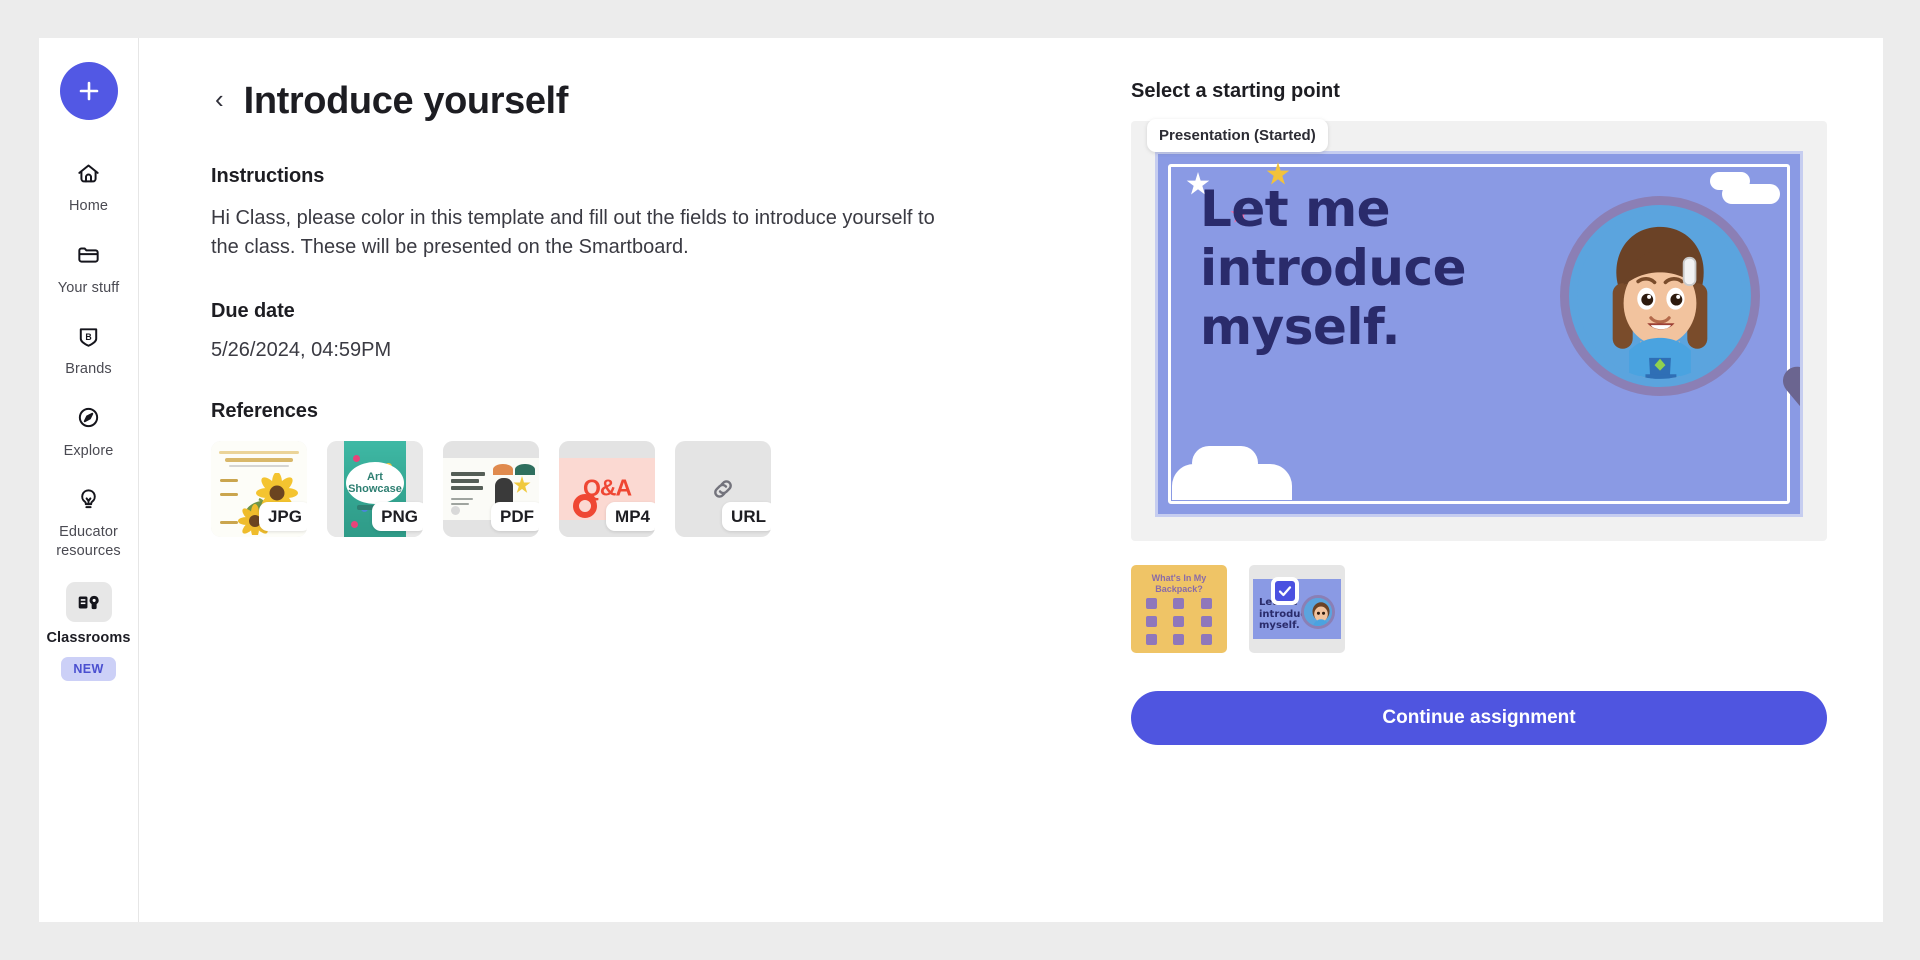  Describe the element at coordinates (1237, 135) in the screenshot. I see `presentation-status-badge: Presentation (Started)` at that location.